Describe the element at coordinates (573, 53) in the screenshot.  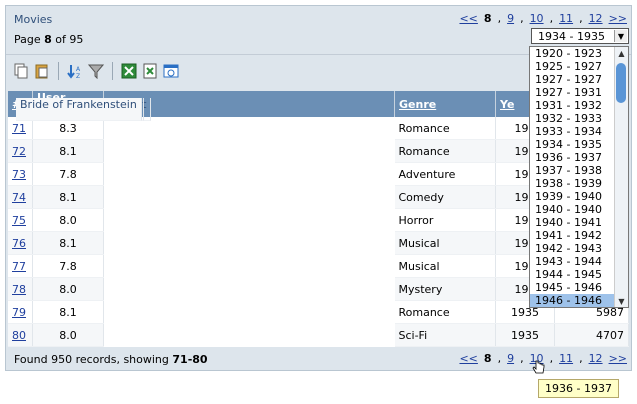
I see `dropdown-option: 1920 - 1923` at that location.